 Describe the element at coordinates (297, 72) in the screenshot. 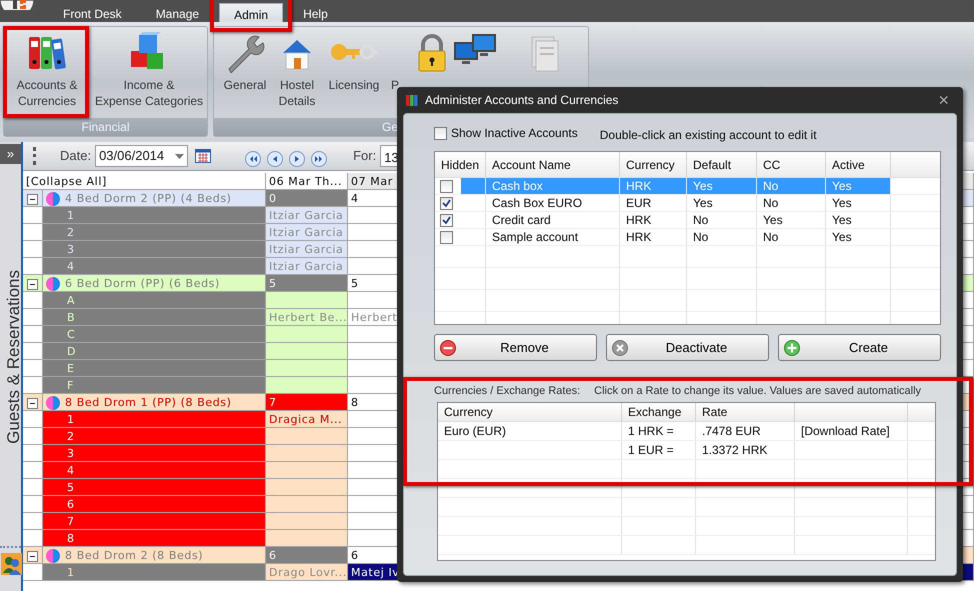

I see `ribbon-button: Hostel Details` at that location.